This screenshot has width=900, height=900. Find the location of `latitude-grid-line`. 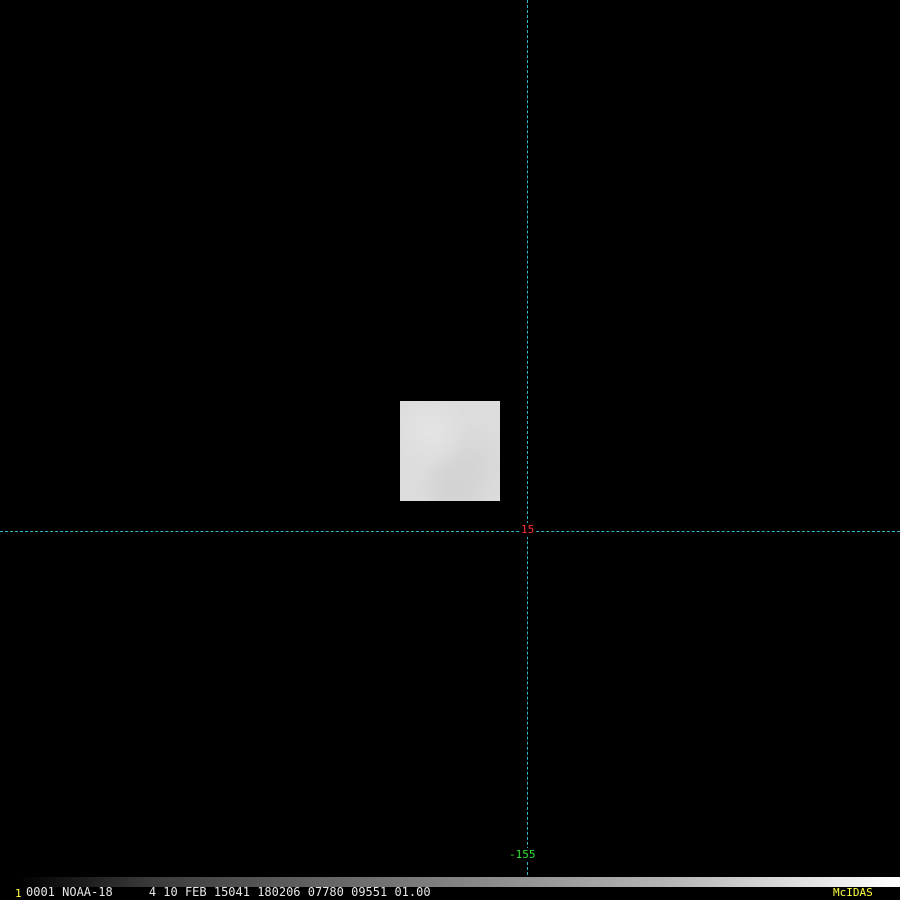

latitude-grid-line is located at coordinates (450, 531).